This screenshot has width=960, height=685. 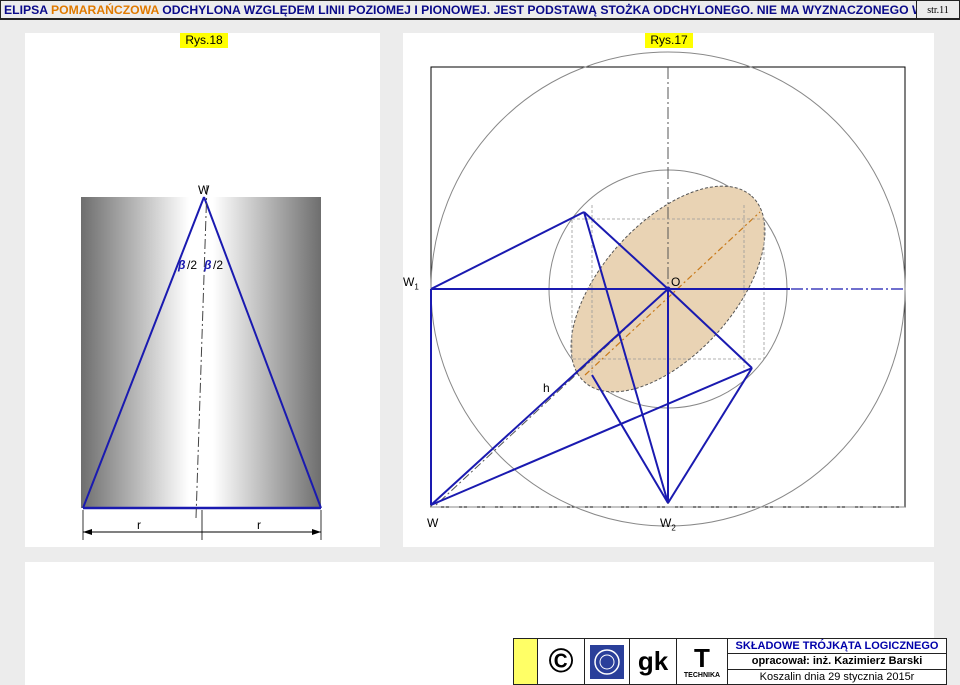 What do you see at coordinates (653, 661) in the screenshot?
I see `gk-logo: gk` at bounding box center [653, 661].